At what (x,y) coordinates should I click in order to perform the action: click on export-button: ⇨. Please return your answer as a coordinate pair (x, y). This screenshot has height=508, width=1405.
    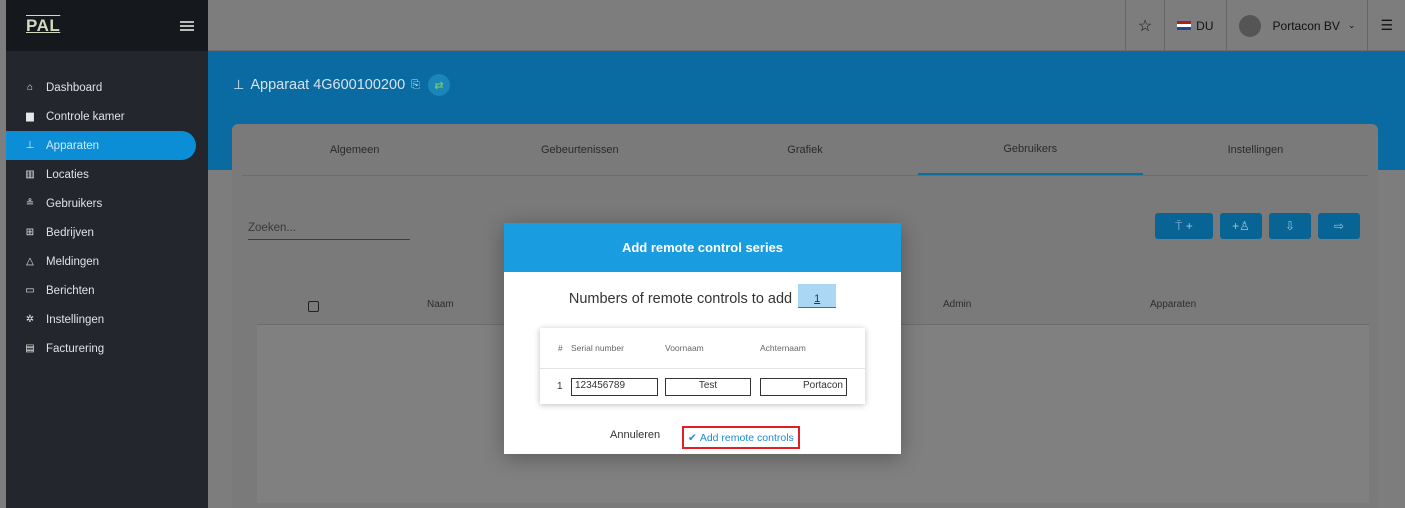
    Looking at the image, I should click on (1339, 226).